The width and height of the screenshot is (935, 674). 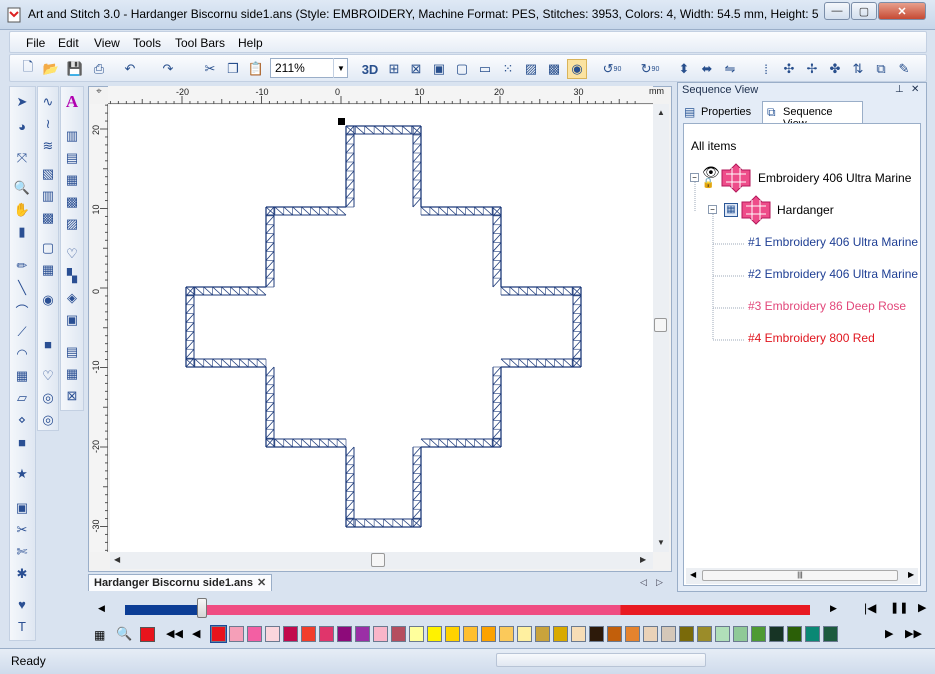 I want to click on eraser-icon: ▱, so click(x=22, y=398).